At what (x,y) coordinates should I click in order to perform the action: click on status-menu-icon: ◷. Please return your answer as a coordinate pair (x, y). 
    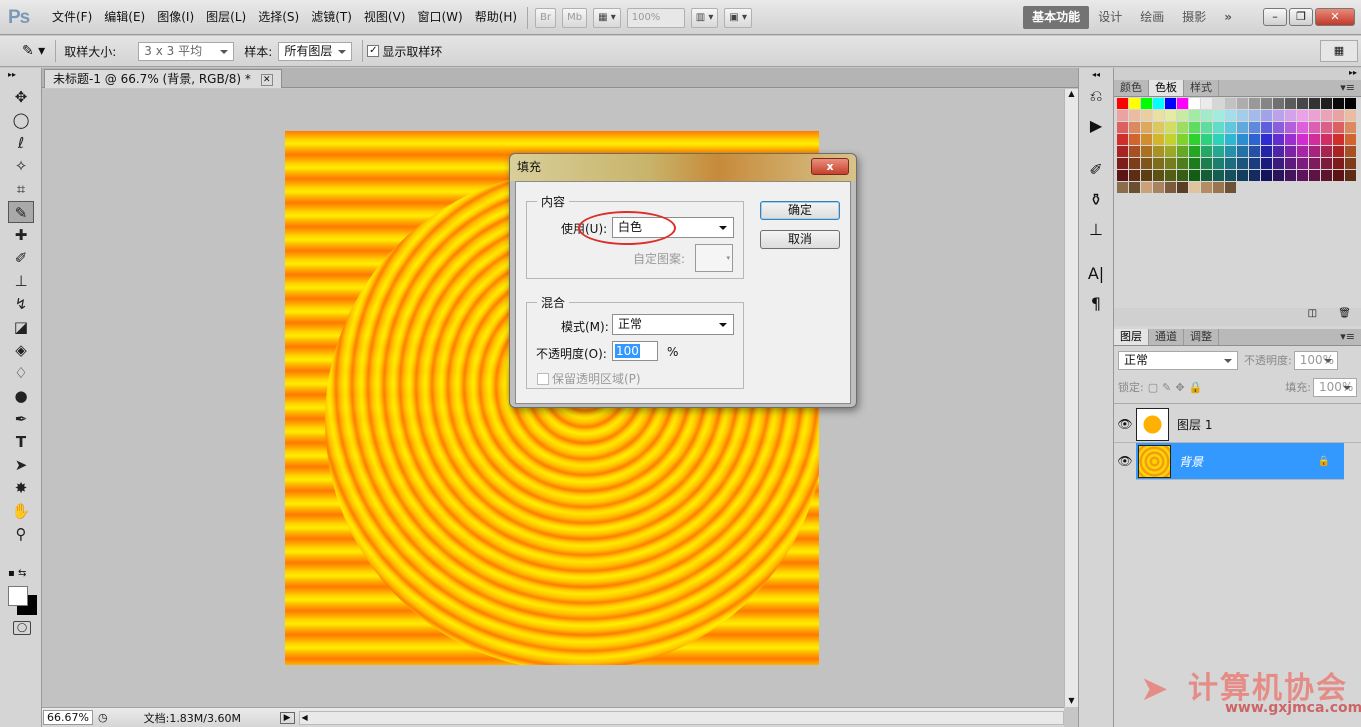
    Looking at the image, I should click on (103, 717).